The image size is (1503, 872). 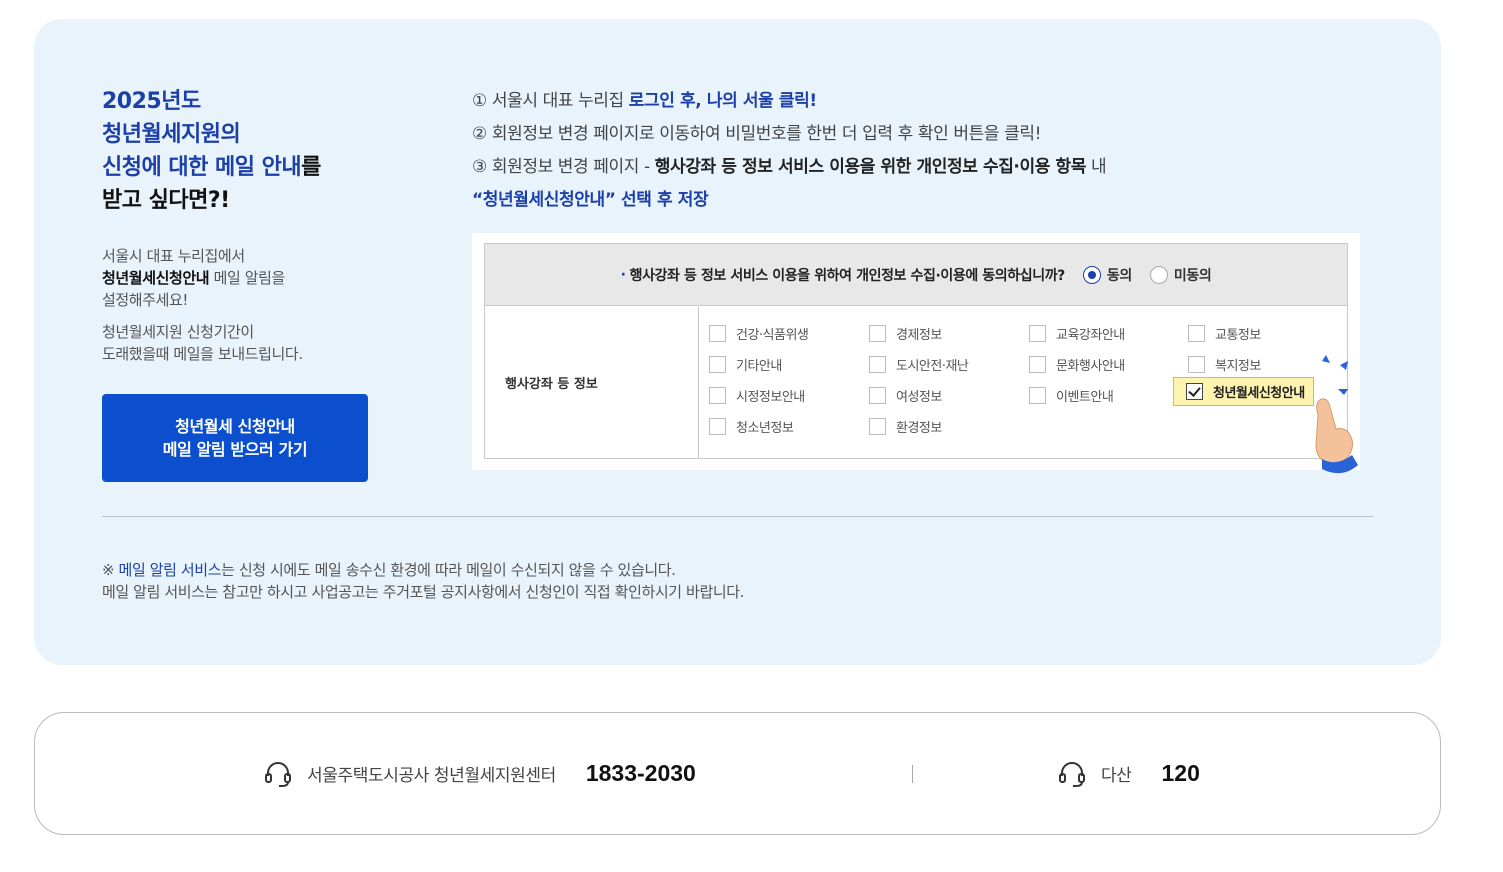 I want to click on option-label: 교육강좌안내, so click(x=1090, y=335).